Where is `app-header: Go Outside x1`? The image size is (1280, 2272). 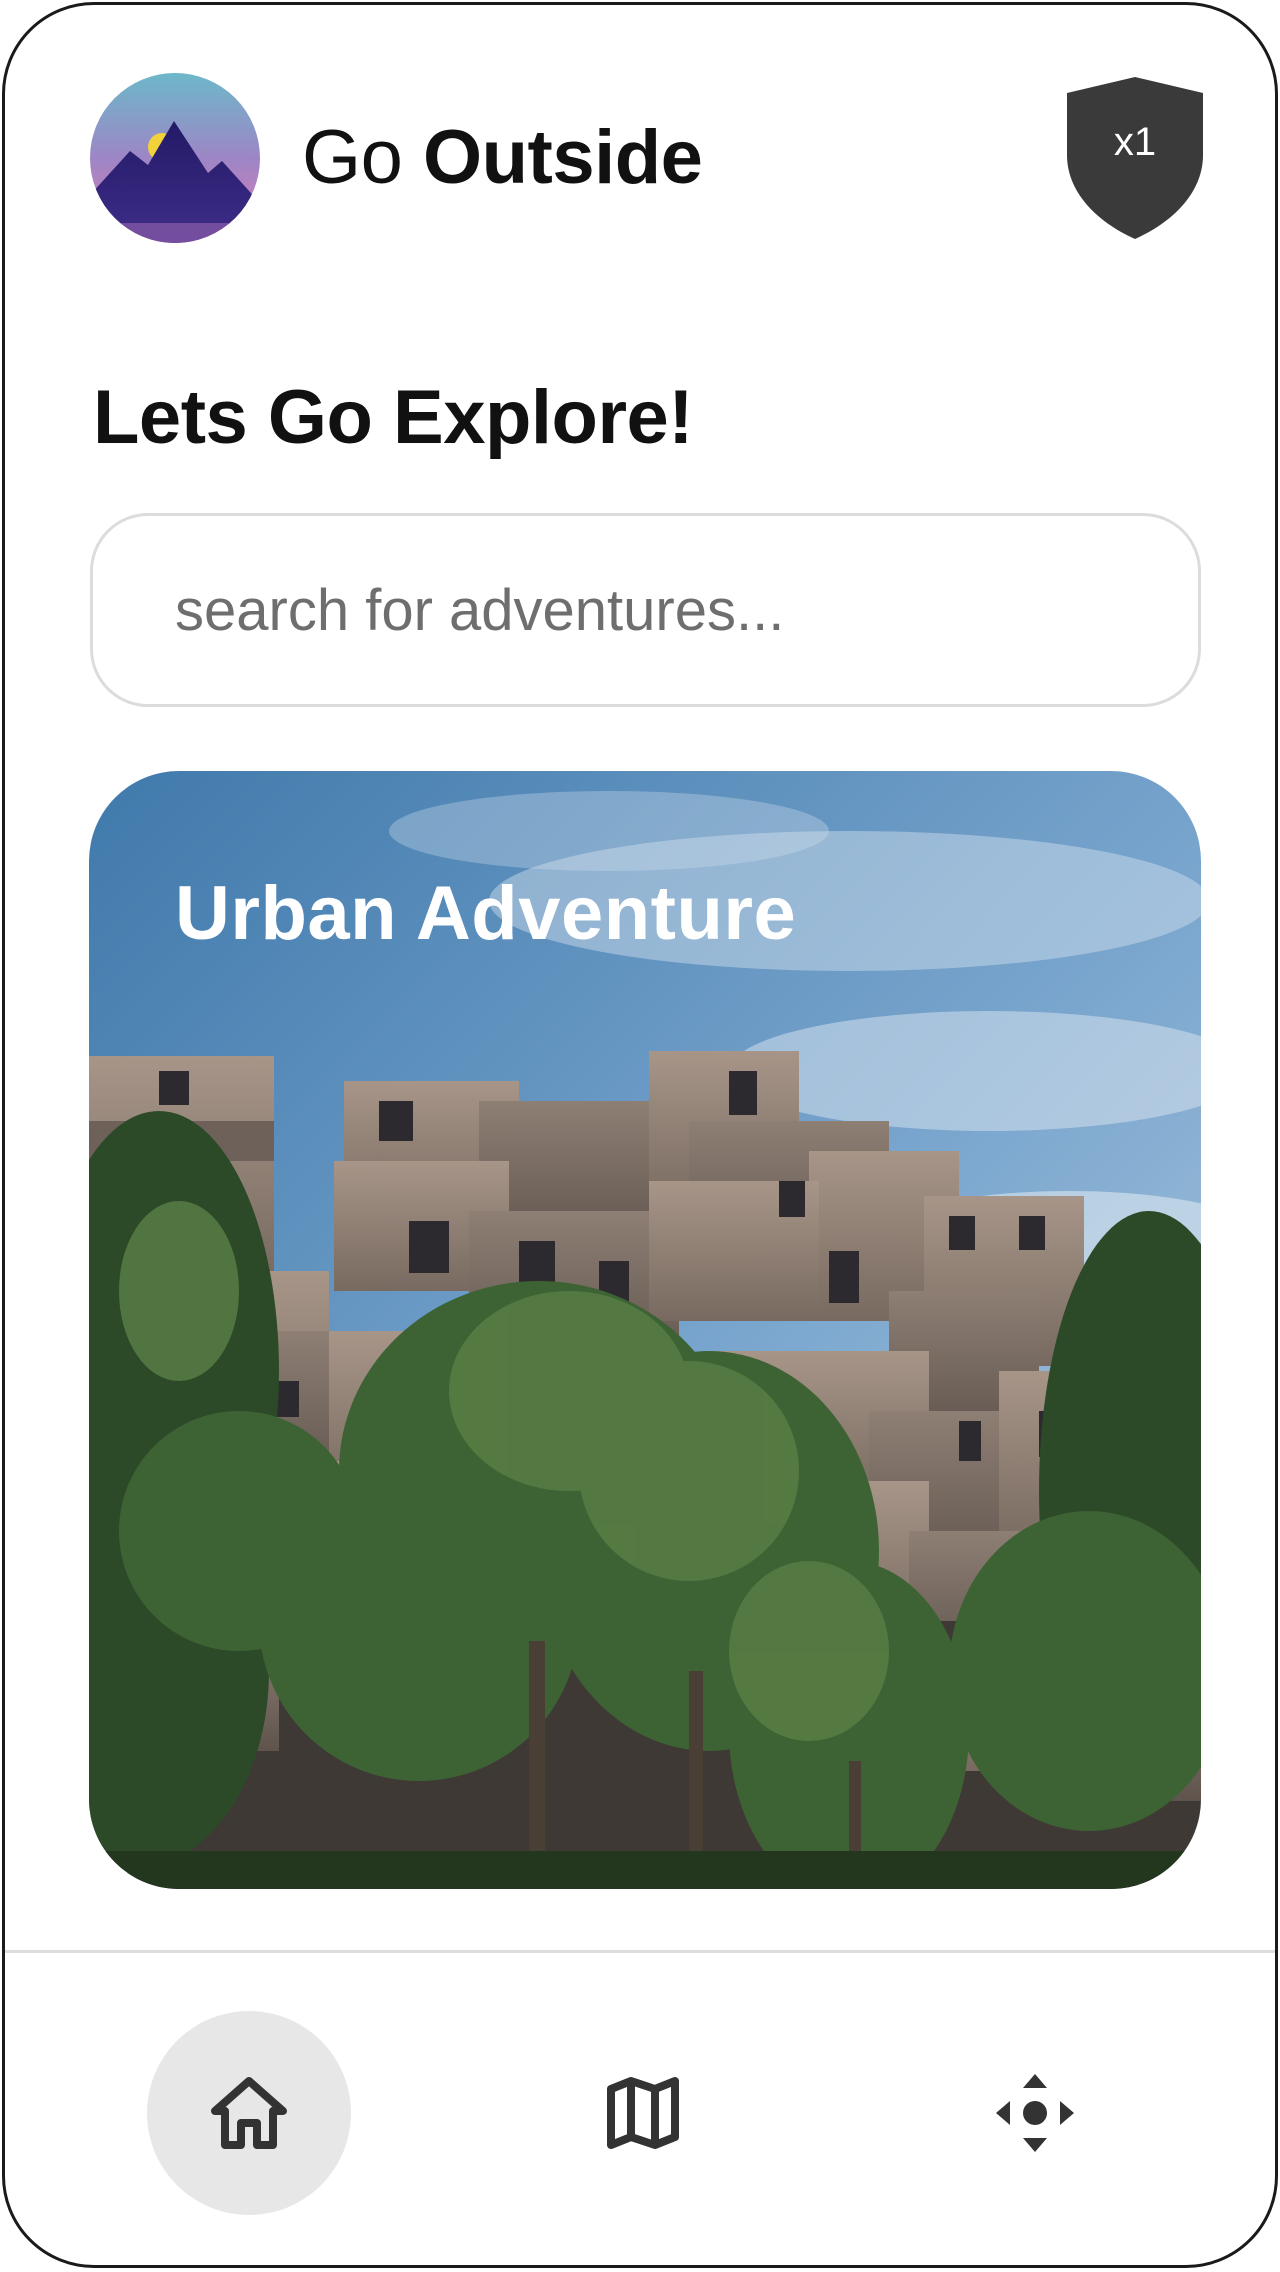 app-header: Go Outside x1 is located at coordinates (640, 125).